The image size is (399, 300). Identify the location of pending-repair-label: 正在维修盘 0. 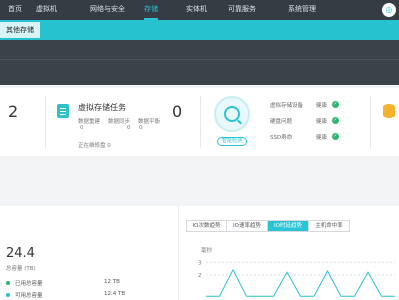
(94, 146).